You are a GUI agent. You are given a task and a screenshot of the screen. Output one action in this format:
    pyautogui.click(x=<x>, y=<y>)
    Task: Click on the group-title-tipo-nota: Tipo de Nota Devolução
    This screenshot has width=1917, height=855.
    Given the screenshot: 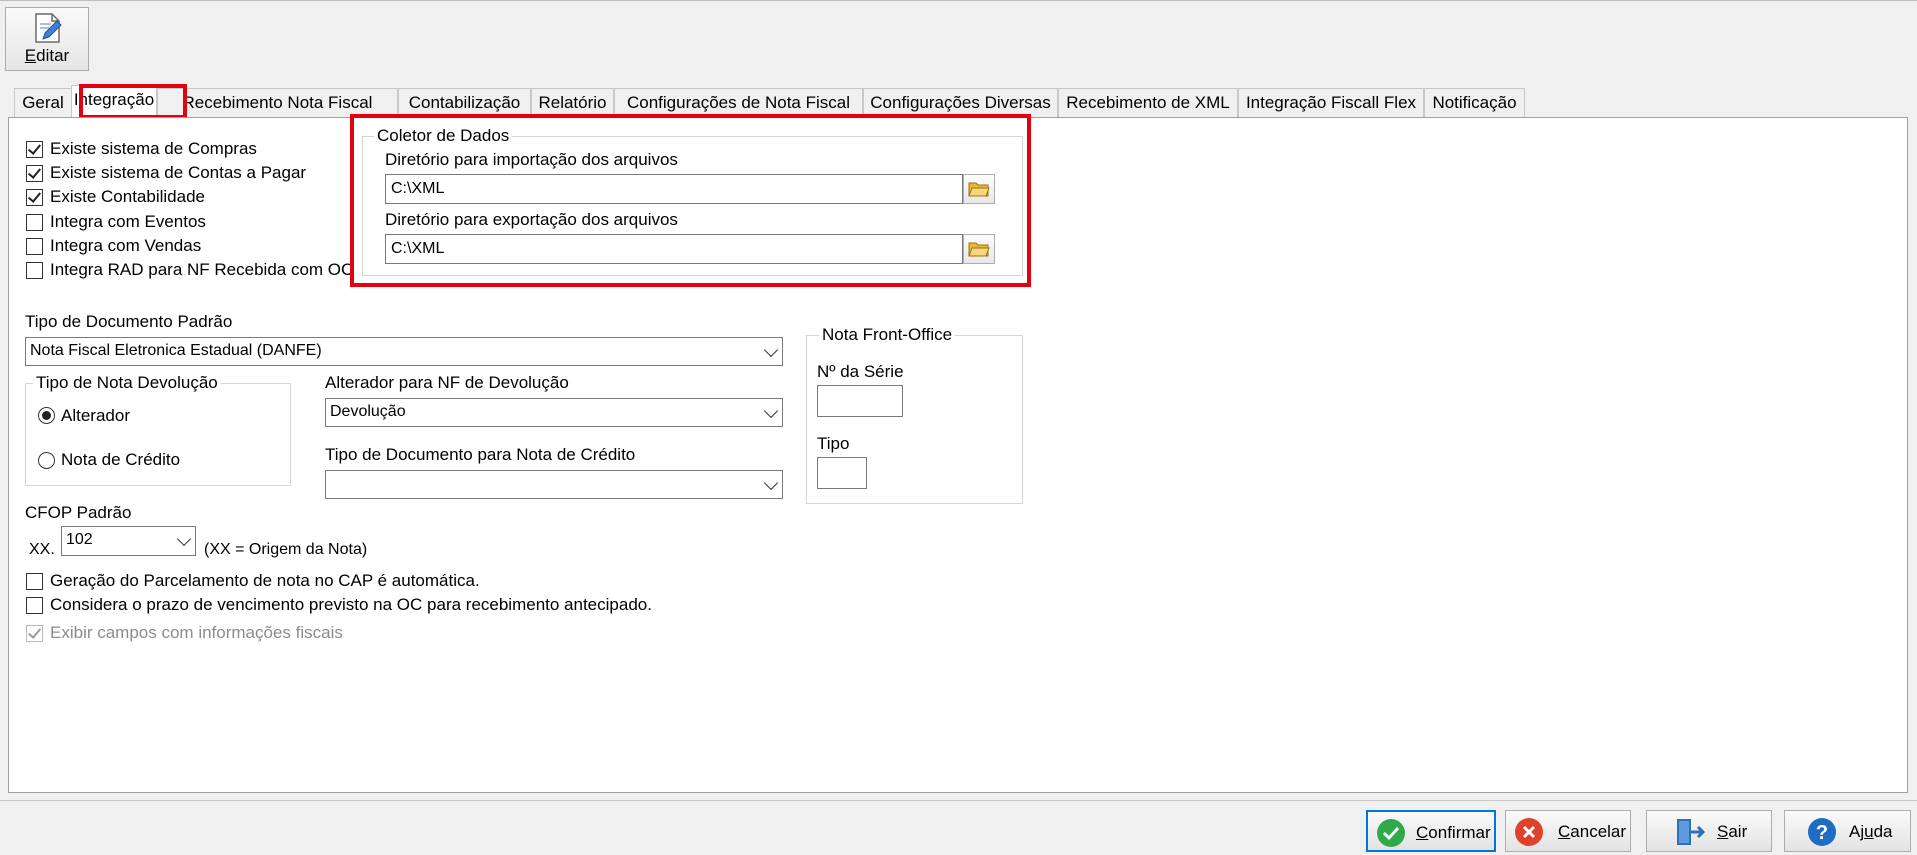 What is the action you would take?
    pyautogui.click(x=127, y=383)
    